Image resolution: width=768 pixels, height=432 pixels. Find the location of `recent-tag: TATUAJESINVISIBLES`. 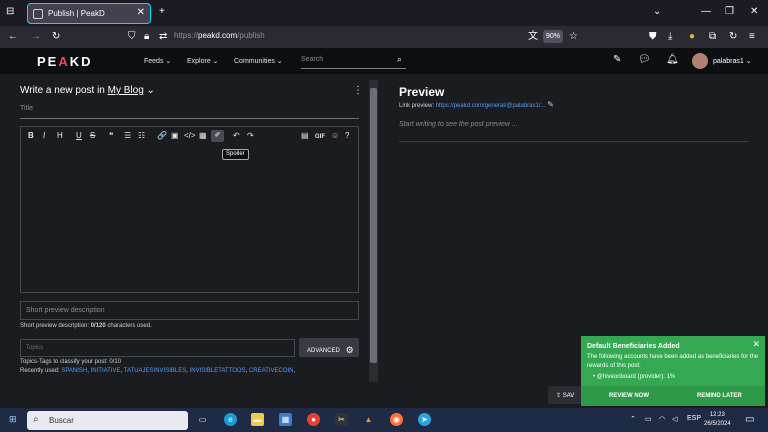

recent-tag: TATUAJESINVISIBLES is located at coordinates (155, 371).